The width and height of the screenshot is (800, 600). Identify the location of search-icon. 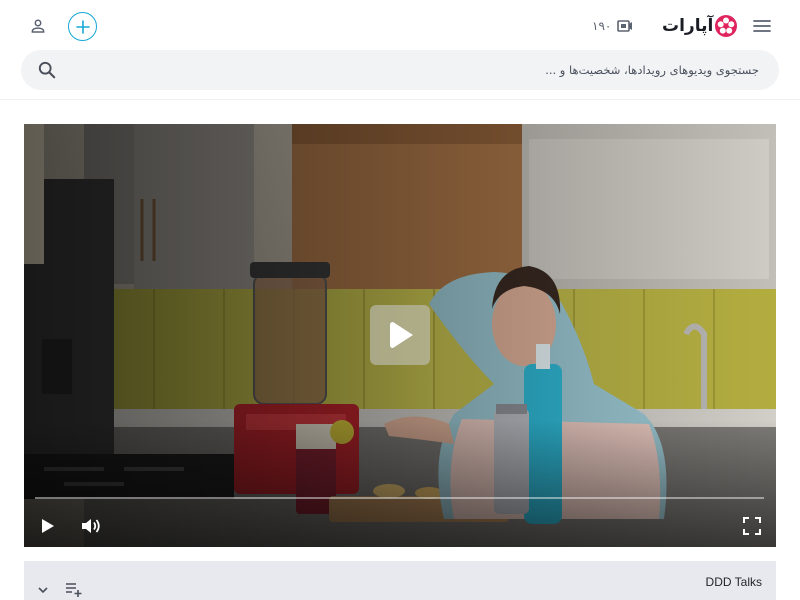
(47, 70).